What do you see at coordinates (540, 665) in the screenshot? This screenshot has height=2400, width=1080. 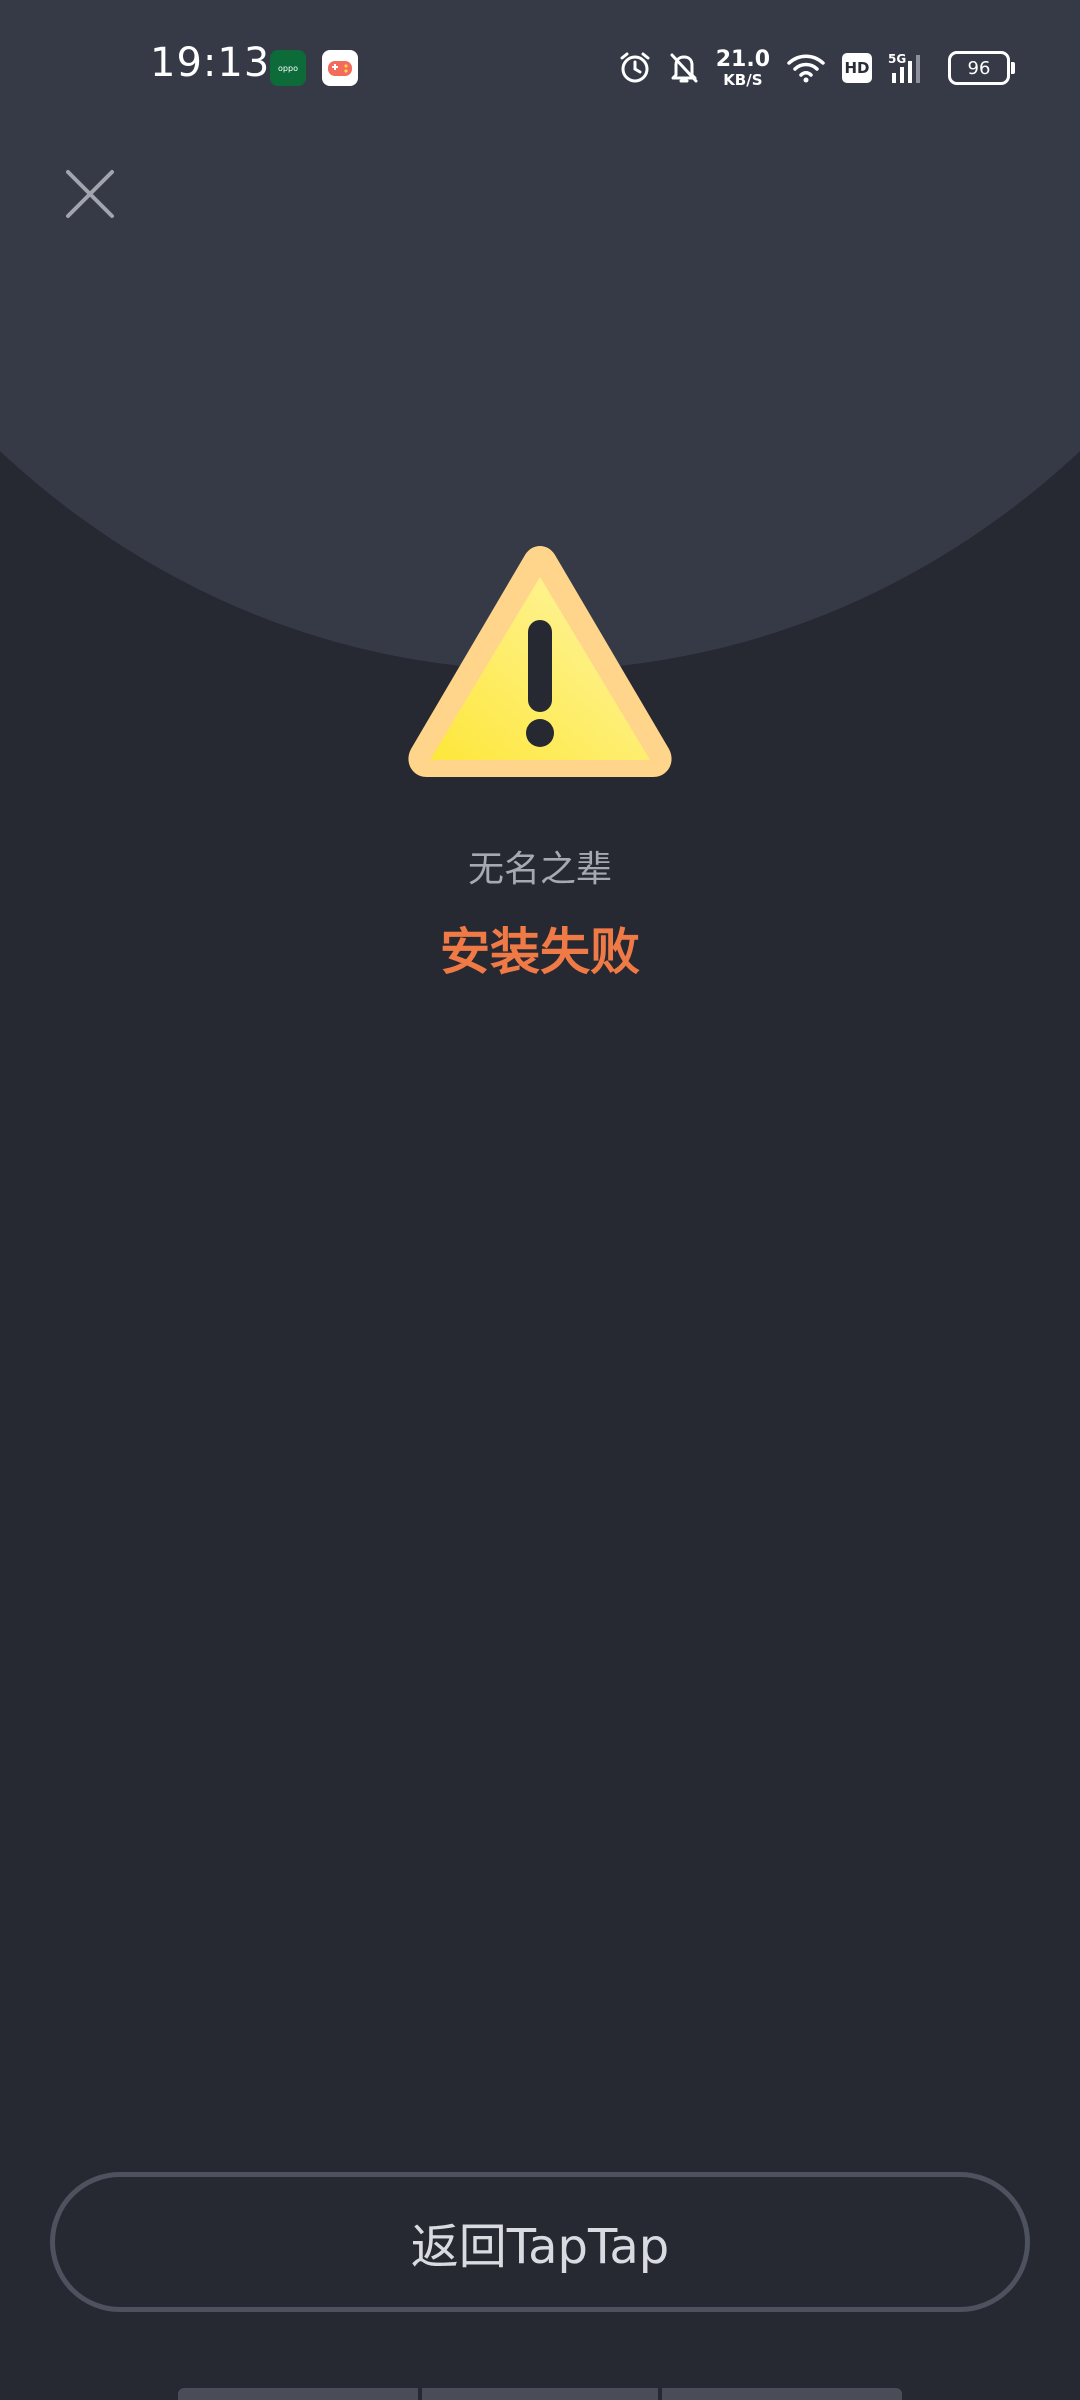 I see `warning-icon` at bounding box center [540, 665].